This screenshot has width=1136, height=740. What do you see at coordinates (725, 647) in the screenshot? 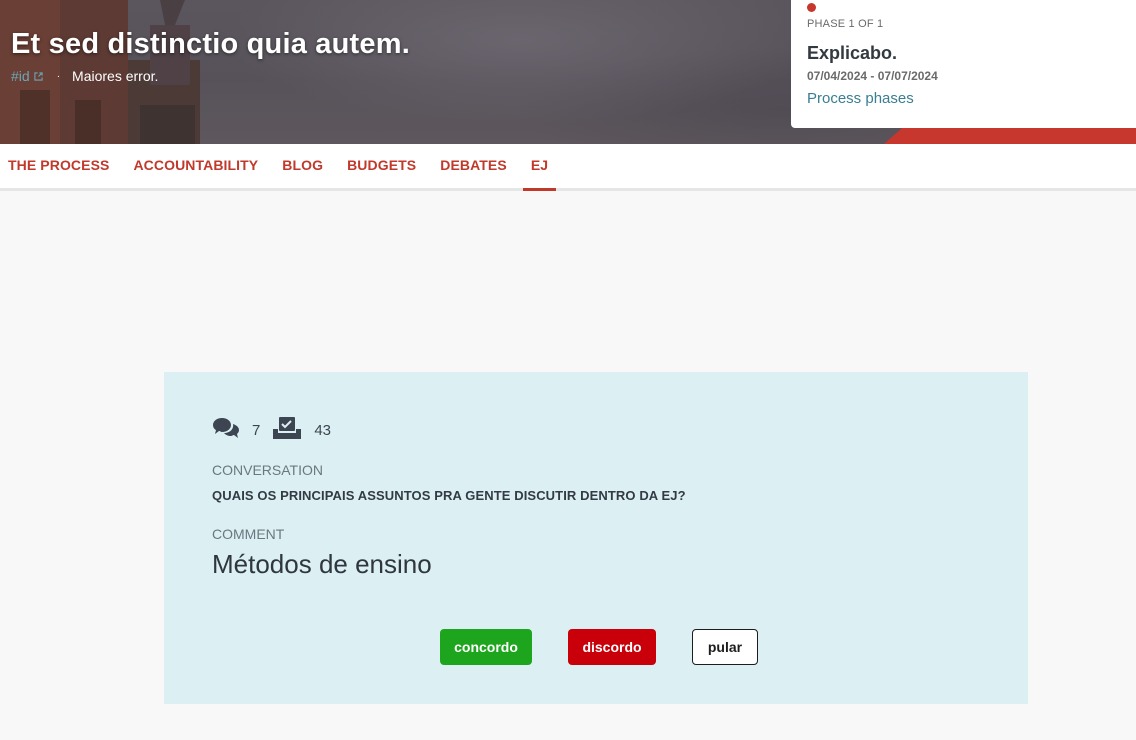
I see `skip-button: pular` at bounding box center [725, 647].